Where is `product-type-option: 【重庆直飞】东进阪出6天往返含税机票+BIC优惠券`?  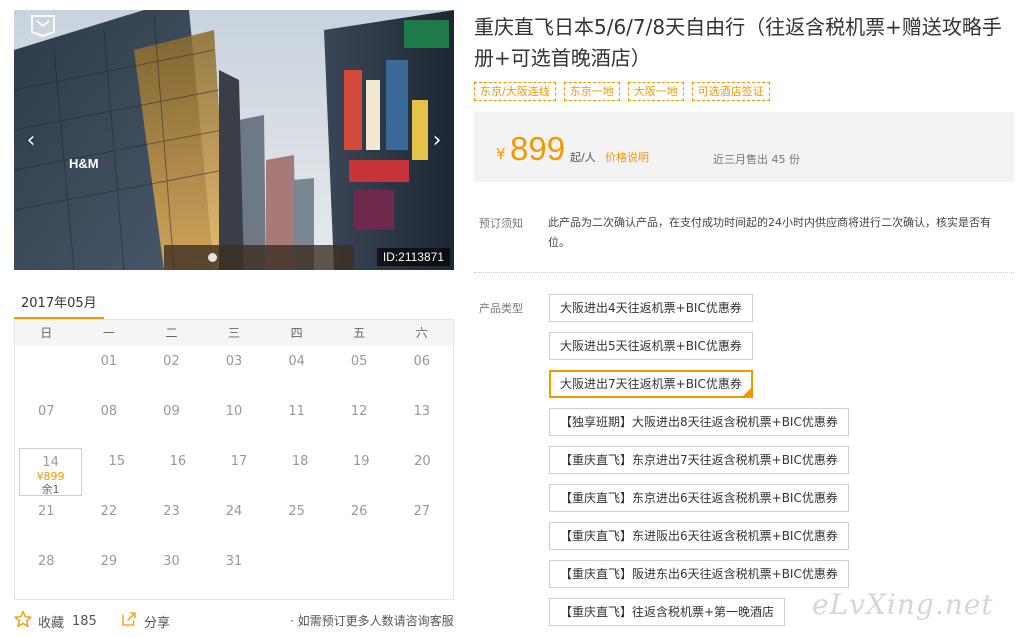 product-type-option: 【重庆直飞】东进阪出6天往返含税机票+BIC优惠券 is located at coordinates (699, 536).